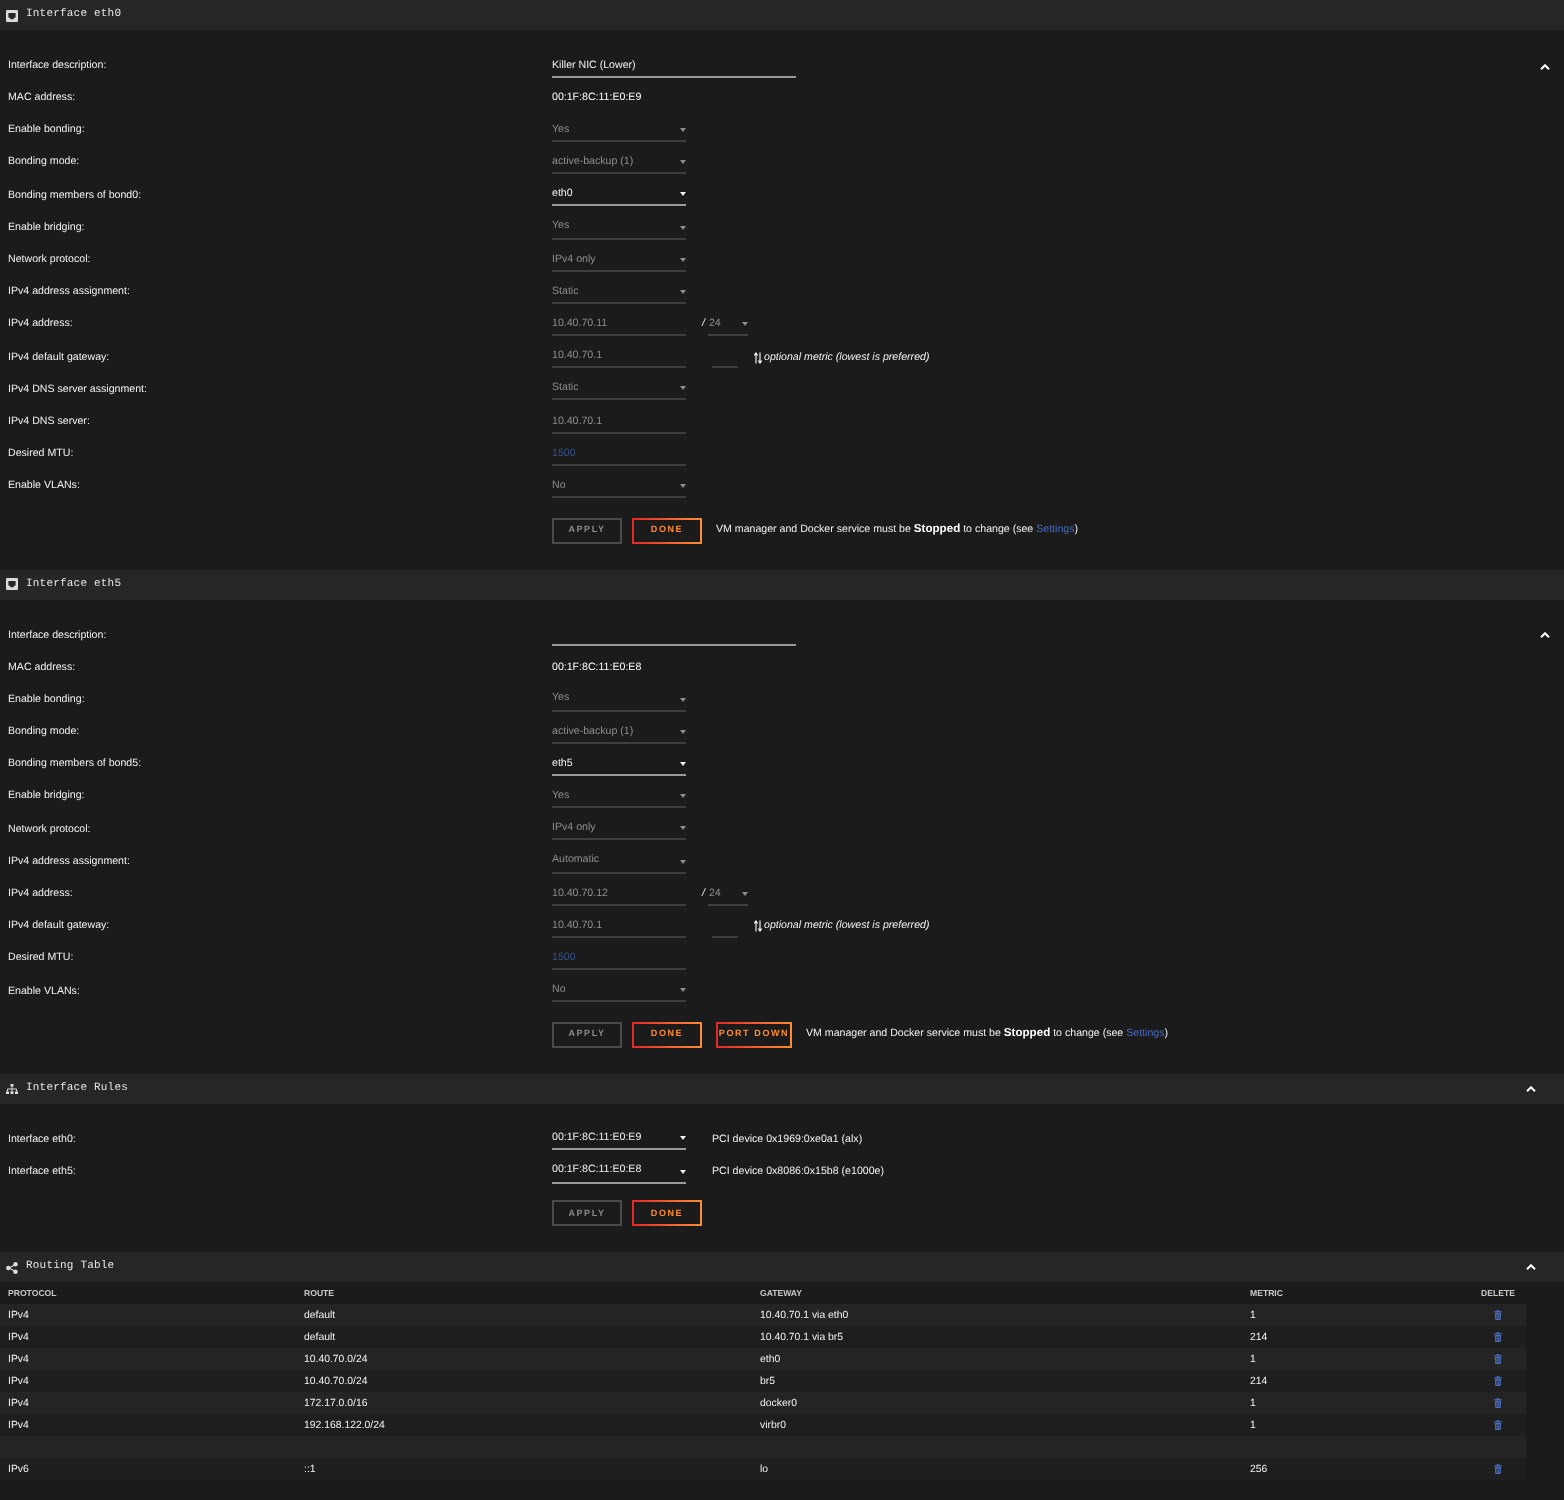 The height and width of the screenshot is (1500, 1564). What do you see at coordinates (12, 1088) in the screenshot?
I see `sitemap-icon` at bounding box center [12, 1088].